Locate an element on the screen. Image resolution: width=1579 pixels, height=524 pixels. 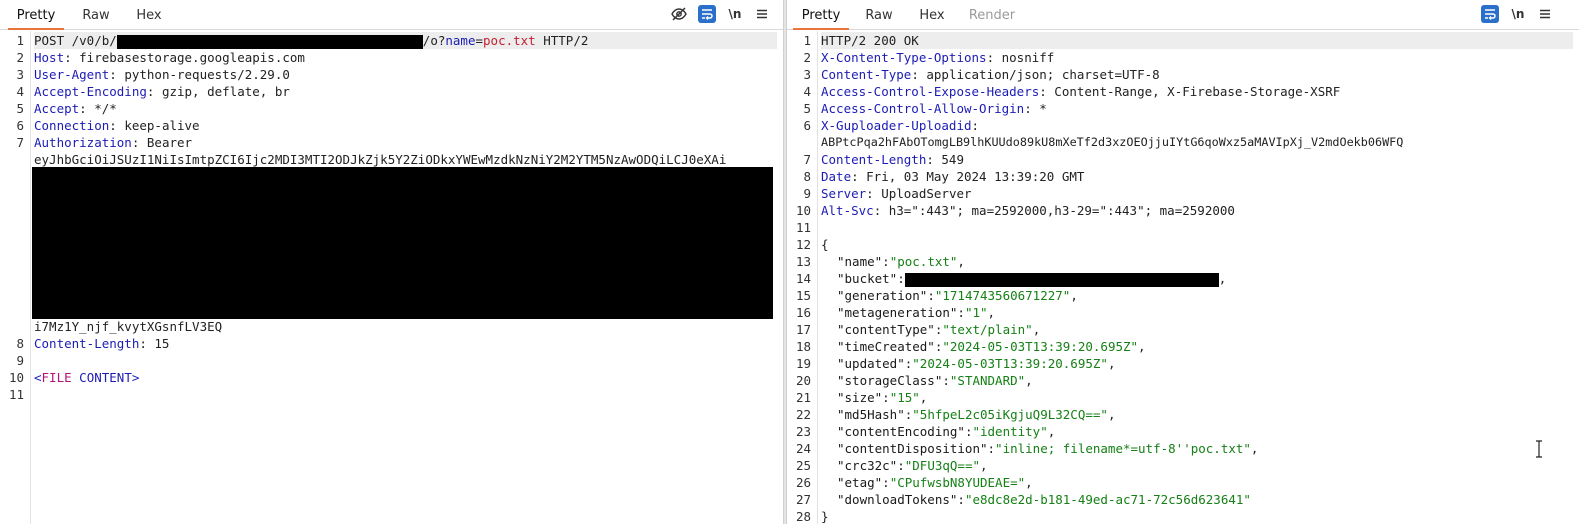
response-toolbar: Pretty Raw Hex Render \n is located at coordinates (1183, 15).